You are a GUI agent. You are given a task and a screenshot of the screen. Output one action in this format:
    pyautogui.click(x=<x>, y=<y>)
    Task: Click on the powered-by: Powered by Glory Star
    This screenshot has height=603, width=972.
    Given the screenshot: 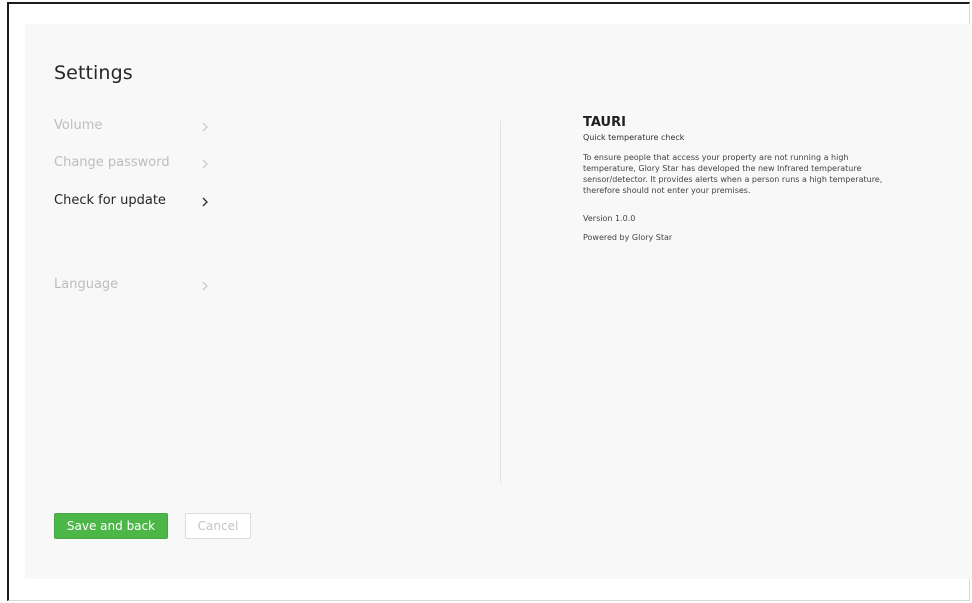 What is the action you would take?
    pyautogui.click(x=628, y=237)
    